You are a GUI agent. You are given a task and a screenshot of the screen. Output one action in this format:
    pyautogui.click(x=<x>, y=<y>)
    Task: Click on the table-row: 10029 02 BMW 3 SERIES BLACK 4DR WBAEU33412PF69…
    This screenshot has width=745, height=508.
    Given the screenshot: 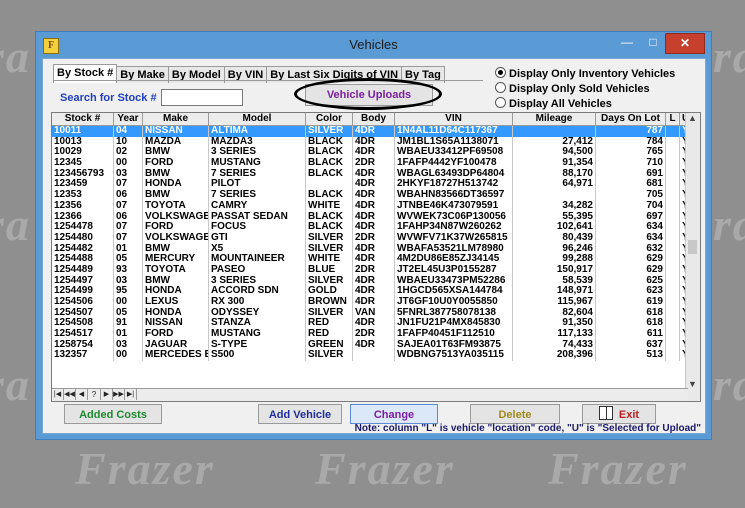 What is the action you would take?
    pyautogui.click(x=372, y=153)
    